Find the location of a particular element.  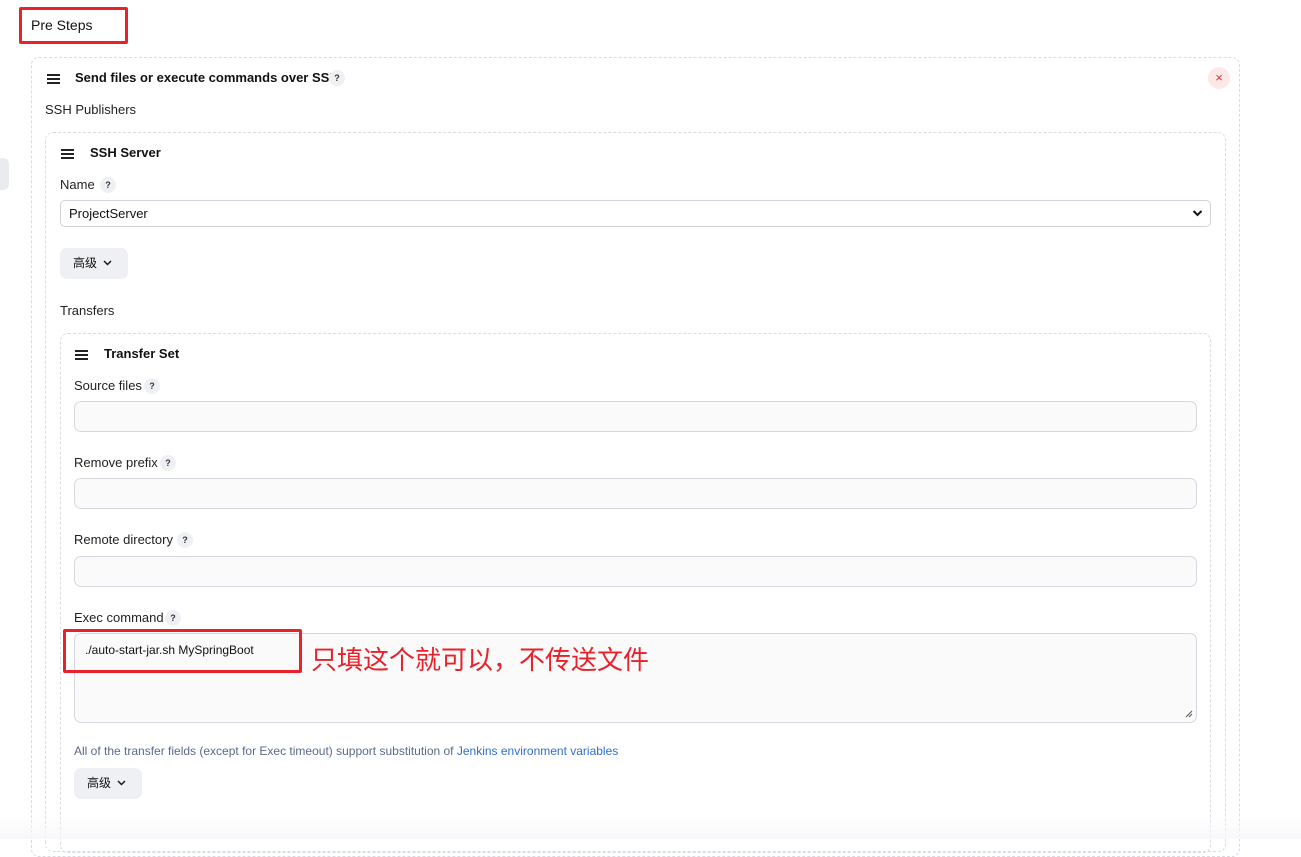

annotation-note: 只填这个就可以，不传送文件 is located at coordinates (480, 660).